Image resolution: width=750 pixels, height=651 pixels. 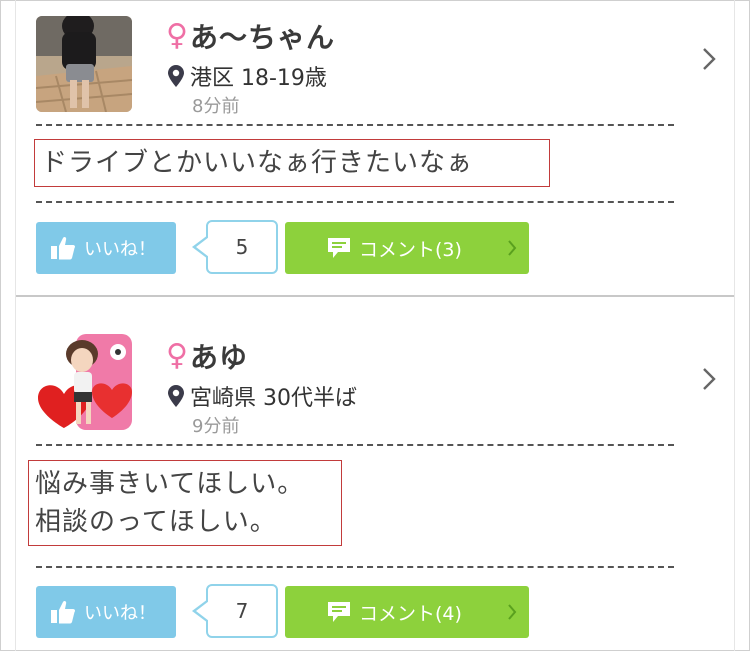 I want to click on post-message: 悩み事きいてほしい。 相談のってほしい。, so click(x=185, y=503).